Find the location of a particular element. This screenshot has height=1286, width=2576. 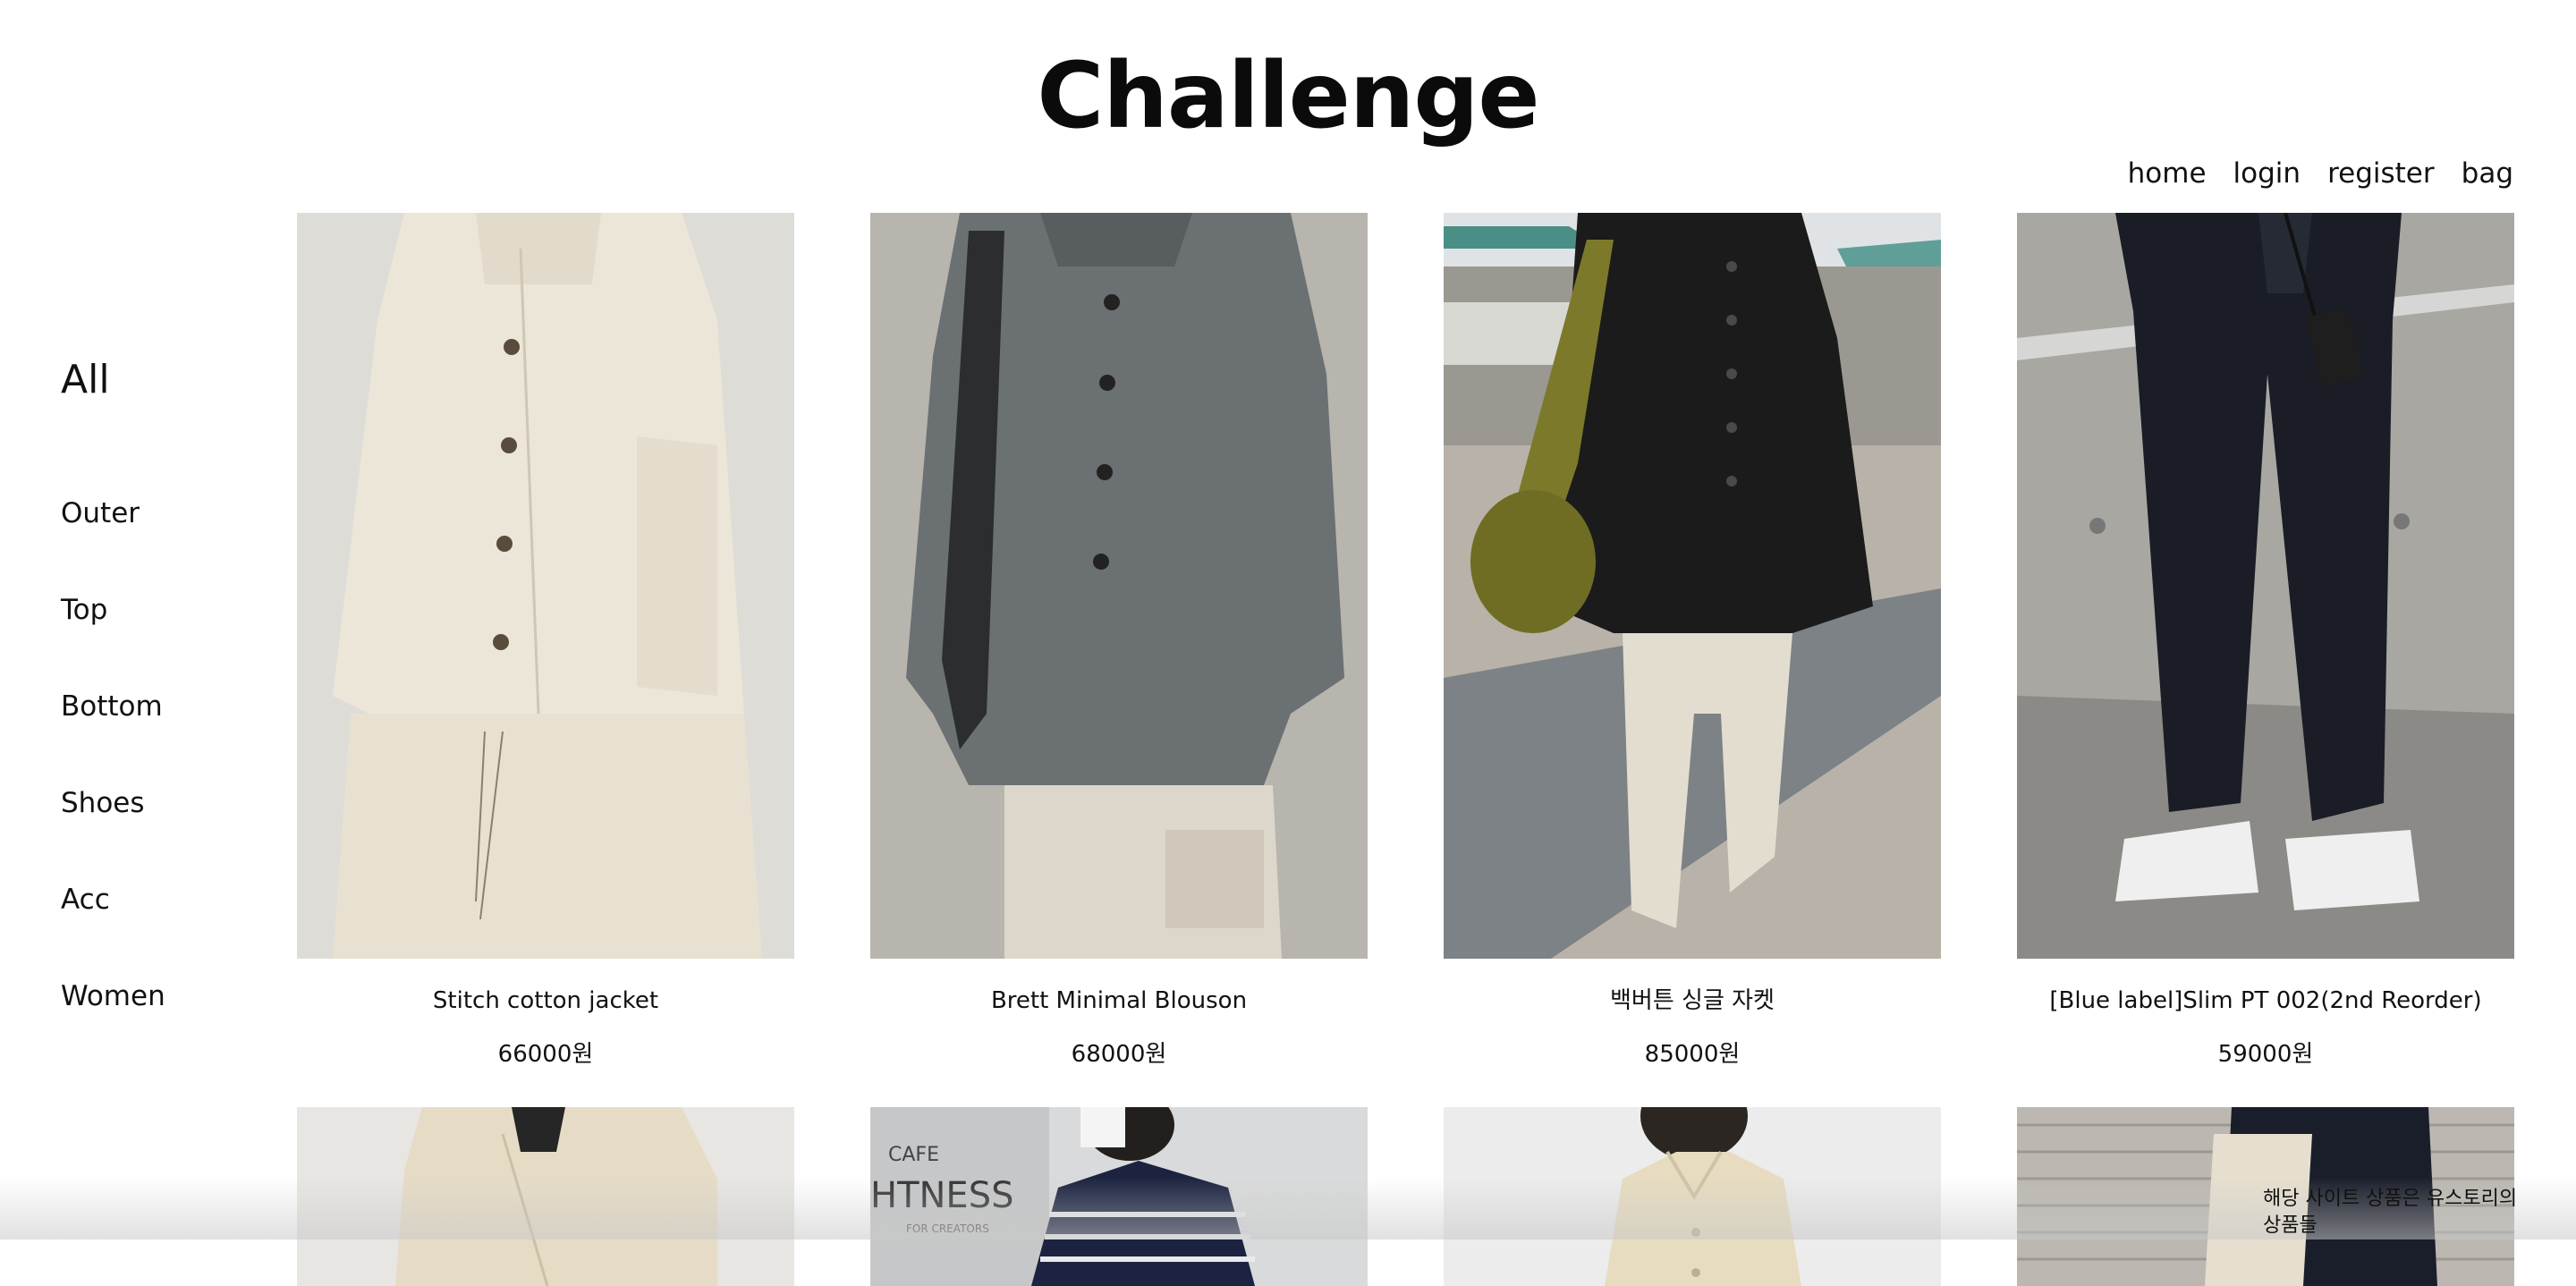

striped-knit-image: CAFE HTNESS FOR CREATORS is located at coordinates (1119, 1196).